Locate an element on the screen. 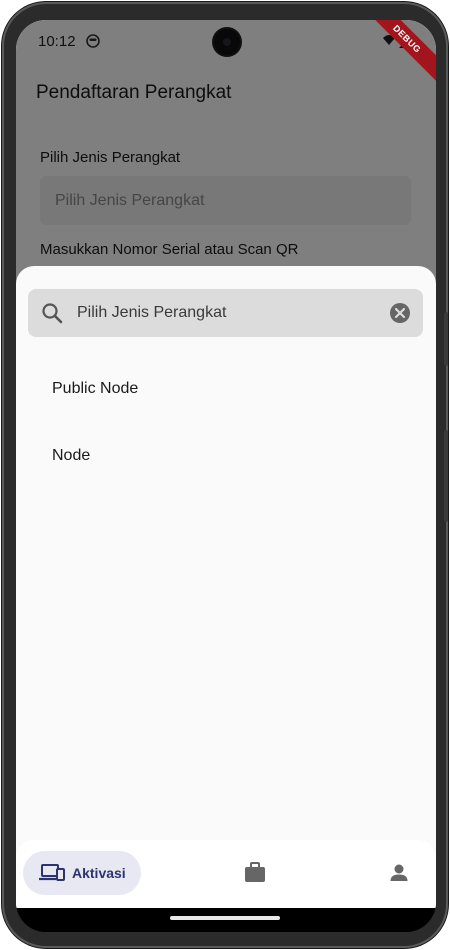 This screenshot has width=450, height=950. search-icon is located at coordinates (52, 313).